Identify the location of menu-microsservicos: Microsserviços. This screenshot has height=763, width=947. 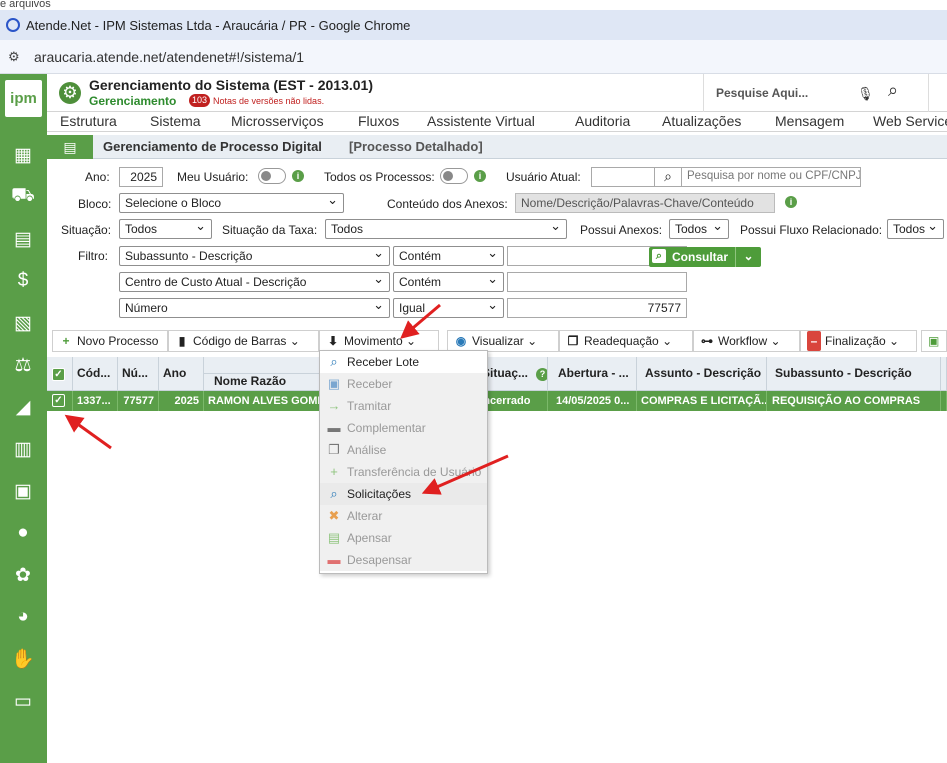
(277, 122).